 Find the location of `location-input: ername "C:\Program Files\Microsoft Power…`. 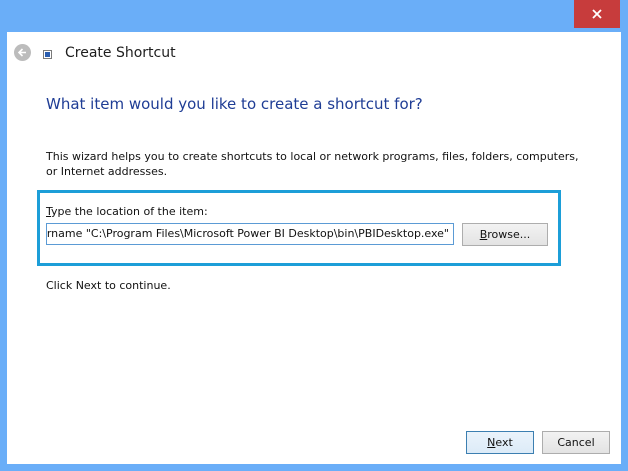

location-input: ername "C:\Program Files\Microsoft Power… is located at coordinates (250, 234).